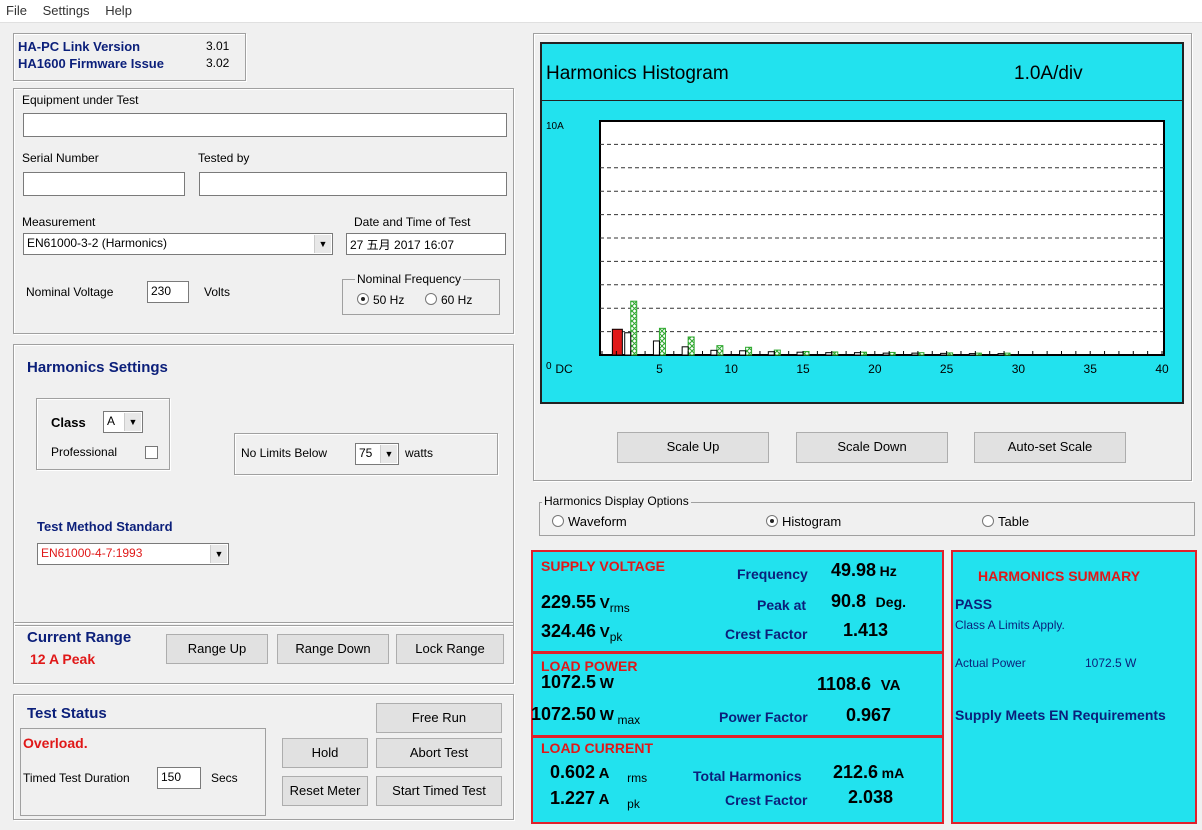 This screenshot has height=830, width=1202. Describe the element at coordinates (284, 453) in the screenshot. I see `no-limits-label: No Limits Below` at that location.